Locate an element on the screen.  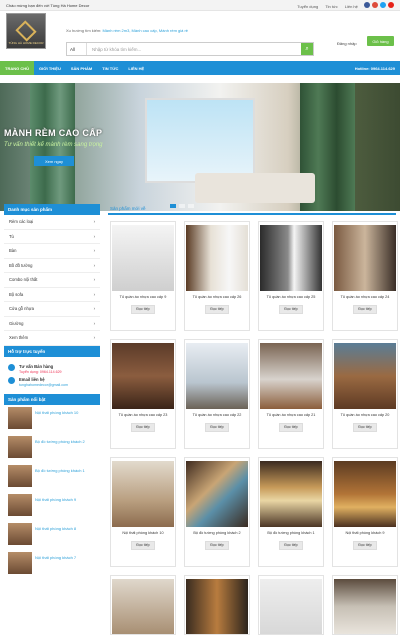
category-item: Combo nội thất › is located at coordinates (52, 280).